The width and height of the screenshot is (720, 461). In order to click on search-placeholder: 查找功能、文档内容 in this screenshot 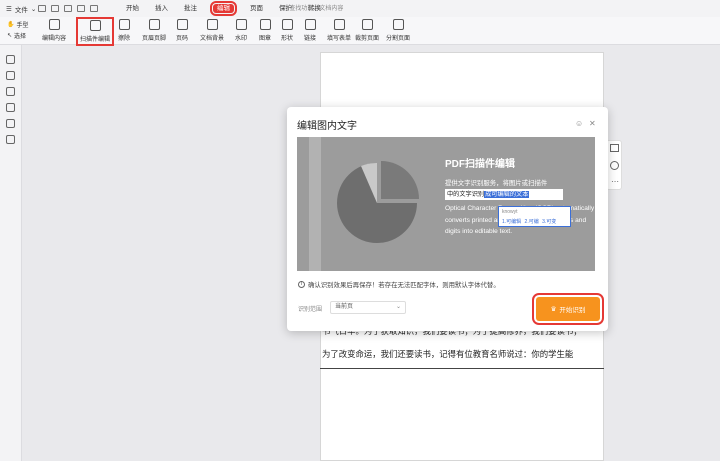, I will do `click(316, 9)`.